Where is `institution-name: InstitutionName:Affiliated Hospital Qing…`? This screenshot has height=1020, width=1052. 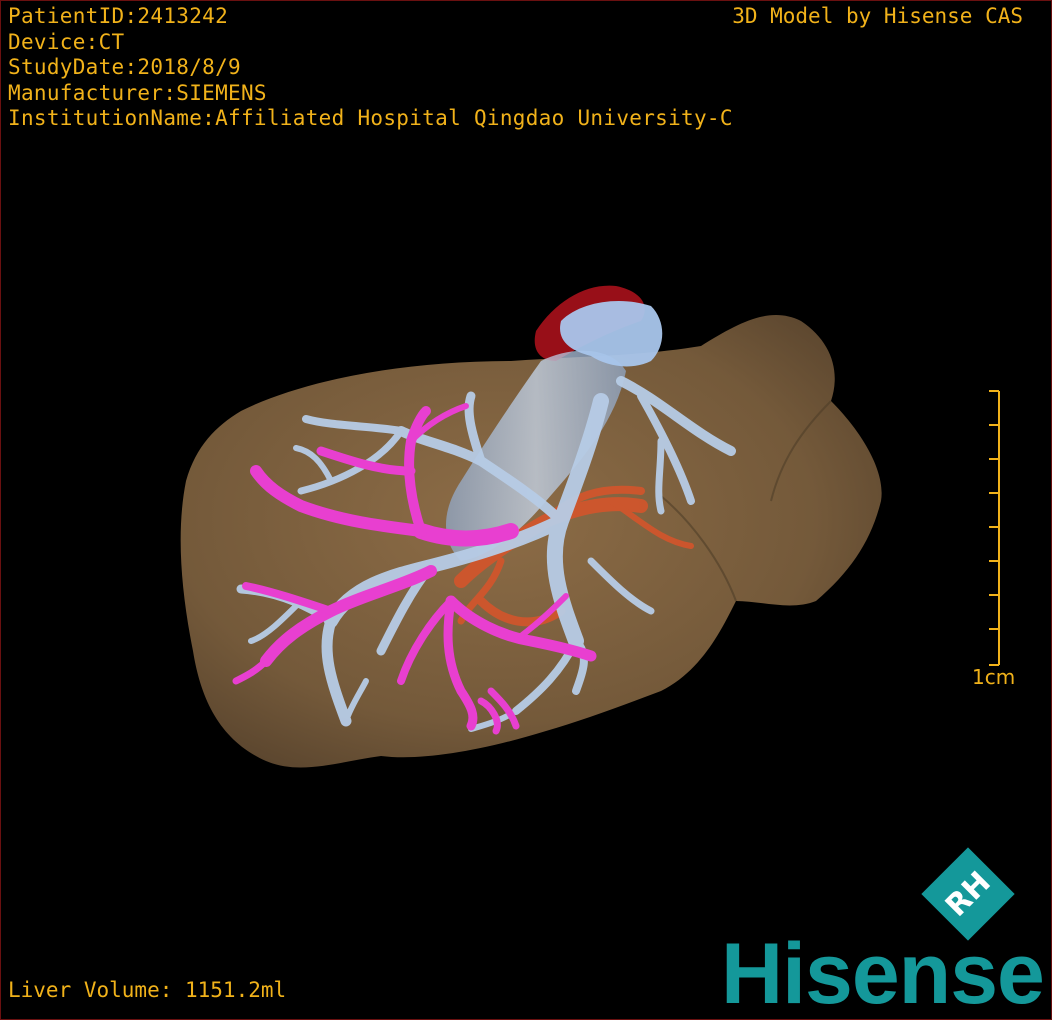 institution-name: InstitutionName:Affiliated Hospital Qing… is located at coordinates (370, 118).